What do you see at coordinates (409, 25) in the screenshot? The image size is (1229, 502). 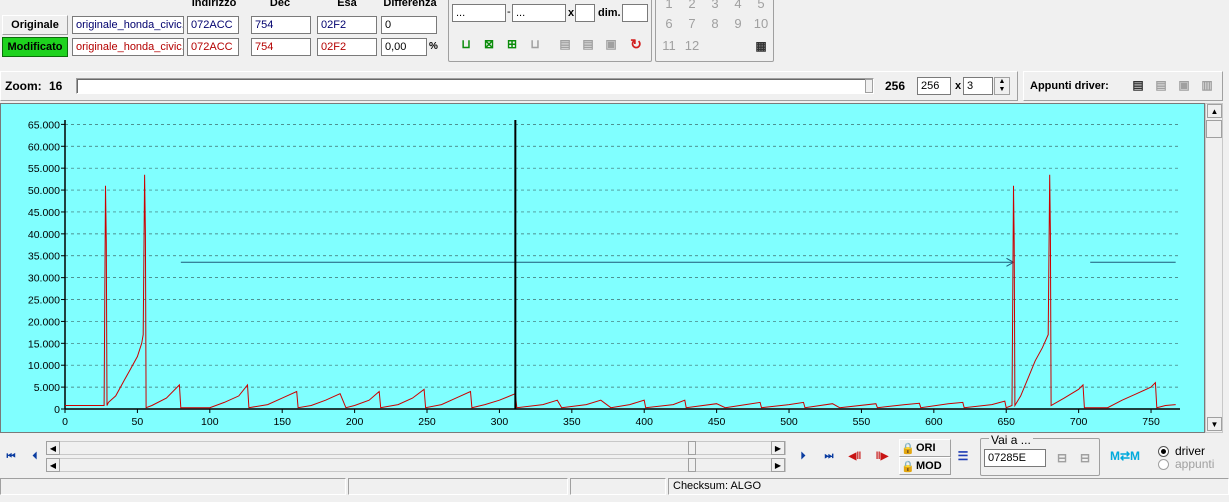 I see `originale-differenza-field: 0` at bounding box center [409, 25].